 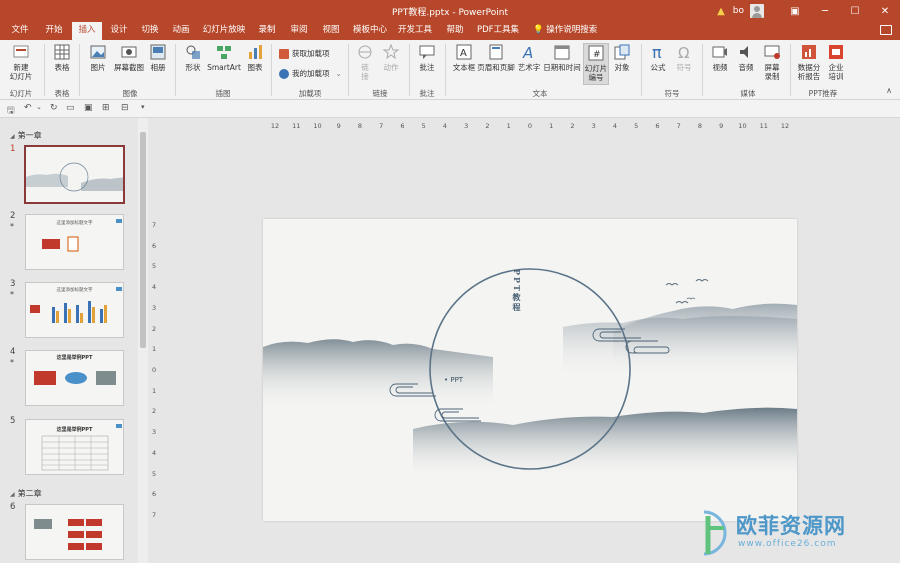 I want to click on chart-button: 图表, so click(x=255, y=57).